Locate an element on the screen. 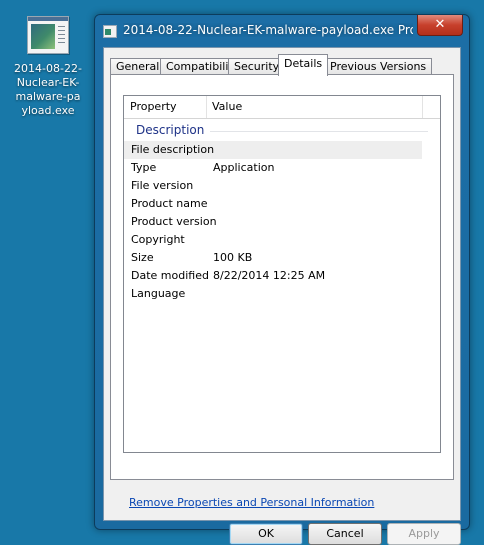  property-name: Size is located at coordinates (142, 257).